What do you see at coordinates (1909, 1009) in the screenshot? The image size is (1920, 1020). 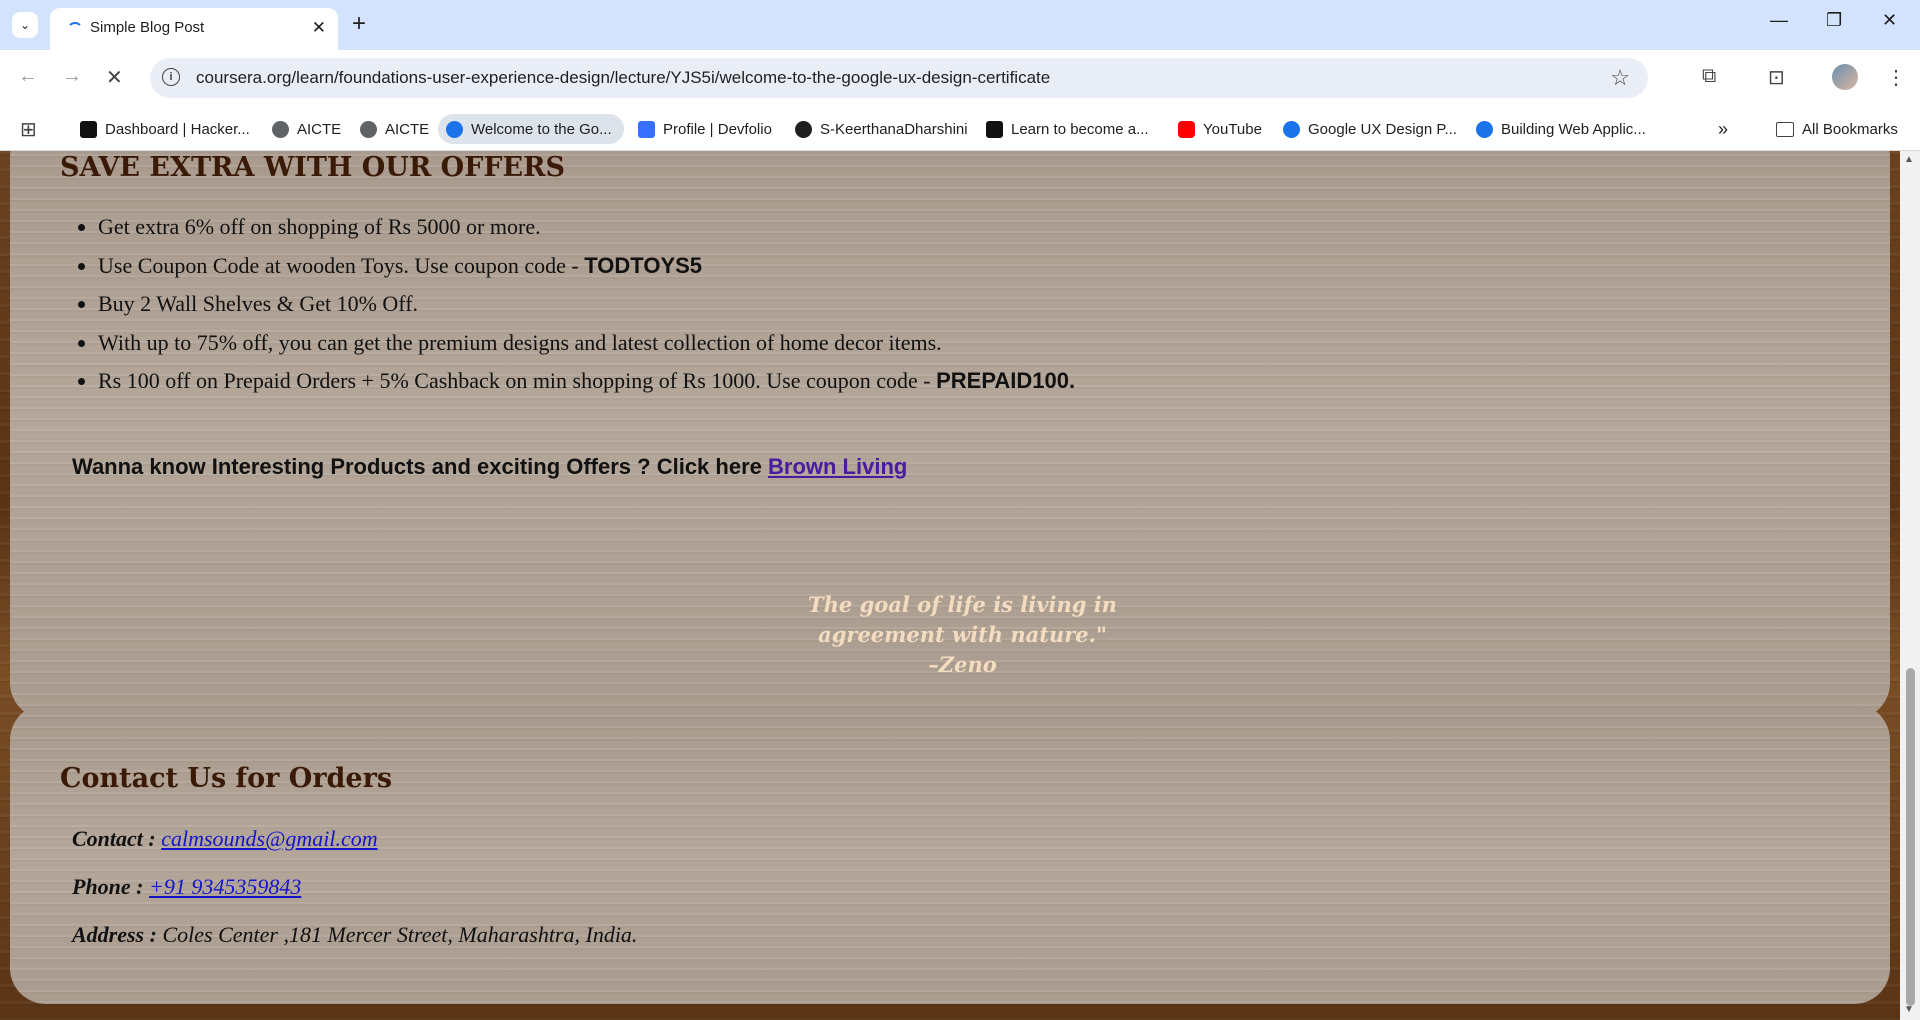 I see `scroll-down-arrow-icon: ▼` at bounding box center [1909, 1009].